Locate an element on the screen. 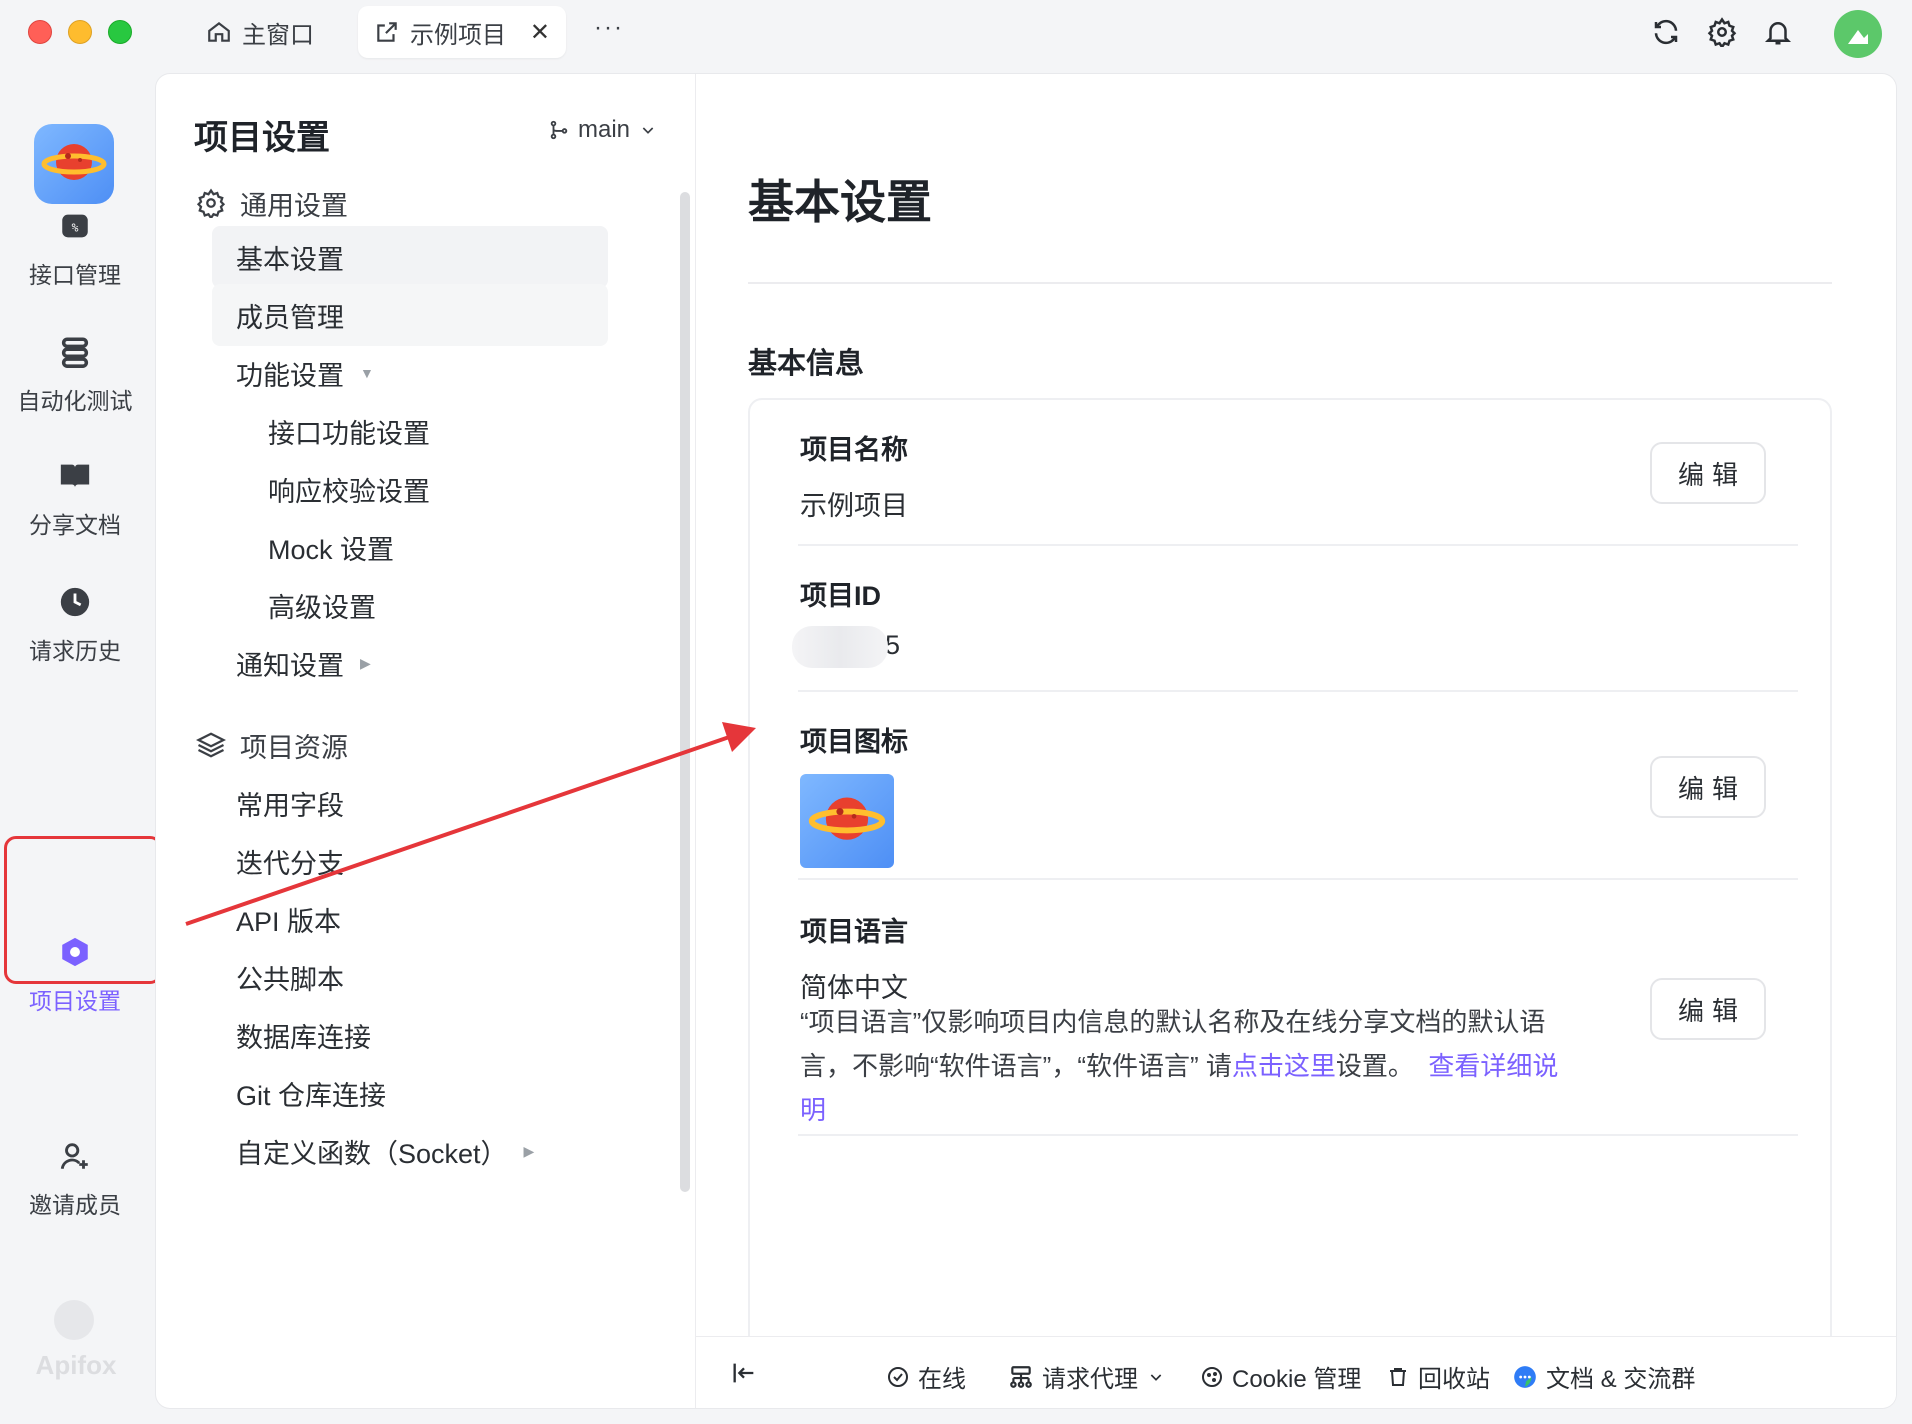 The width and height of the screenshot is (1912, 1424). rail-automation-test: 自动化测试 is located at coordinates (75, 375).